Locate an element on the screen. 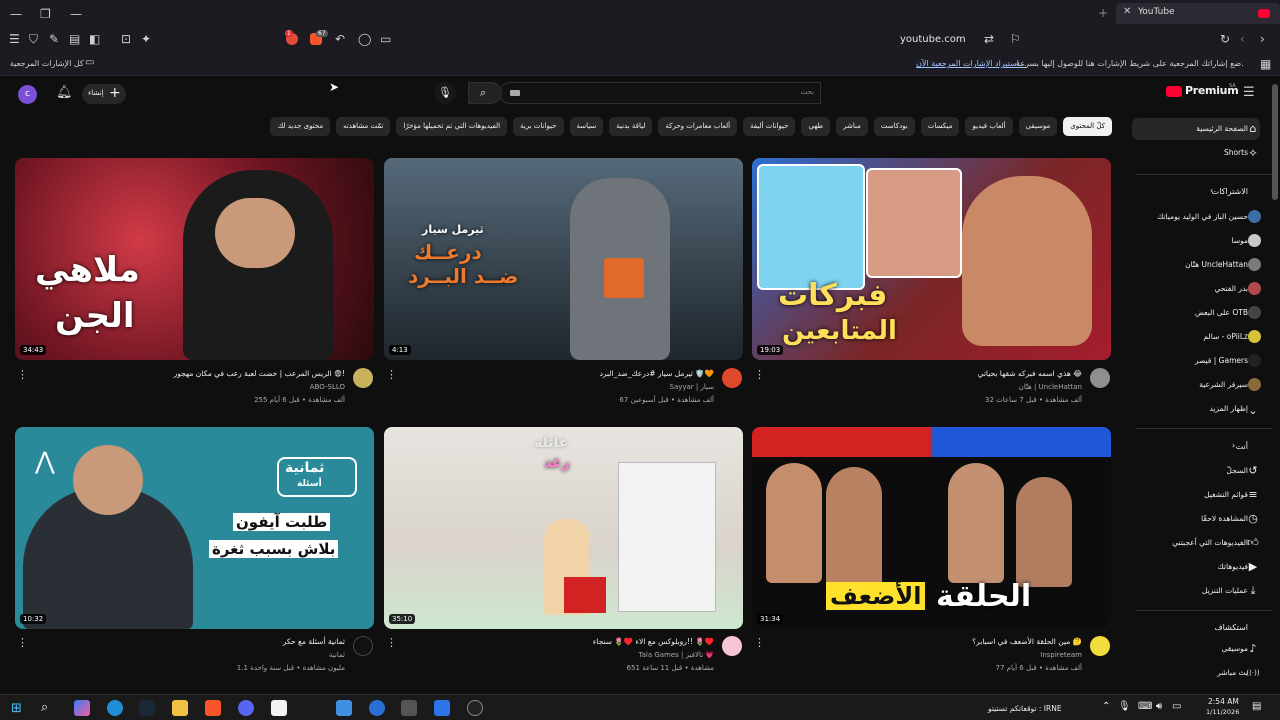 The width and height of the screenshot is (1280, 720). chat-icon: ◯ is located at coordinates (364, 39).